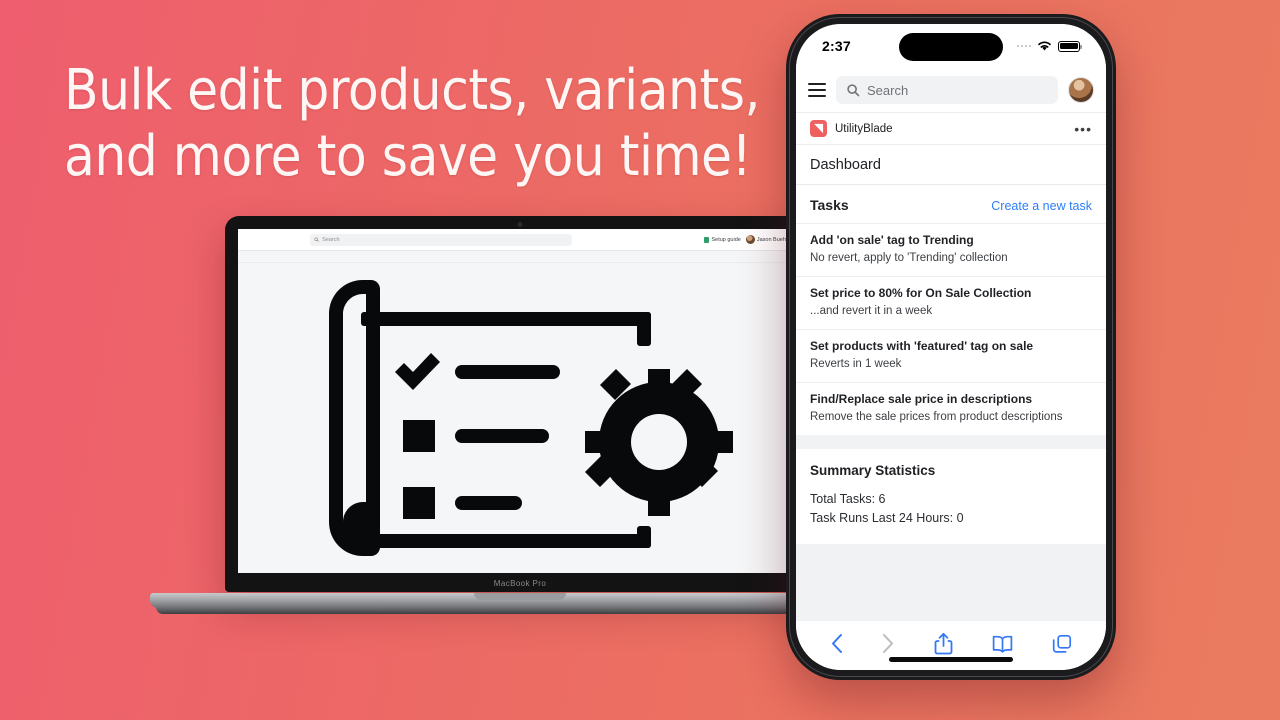 The image size is (1280, 720). What do you see at coordinates (871, 310) in the screenshot?
I see `task-subtitle: ...and revert it in a week` at bounding box center [871, 310].